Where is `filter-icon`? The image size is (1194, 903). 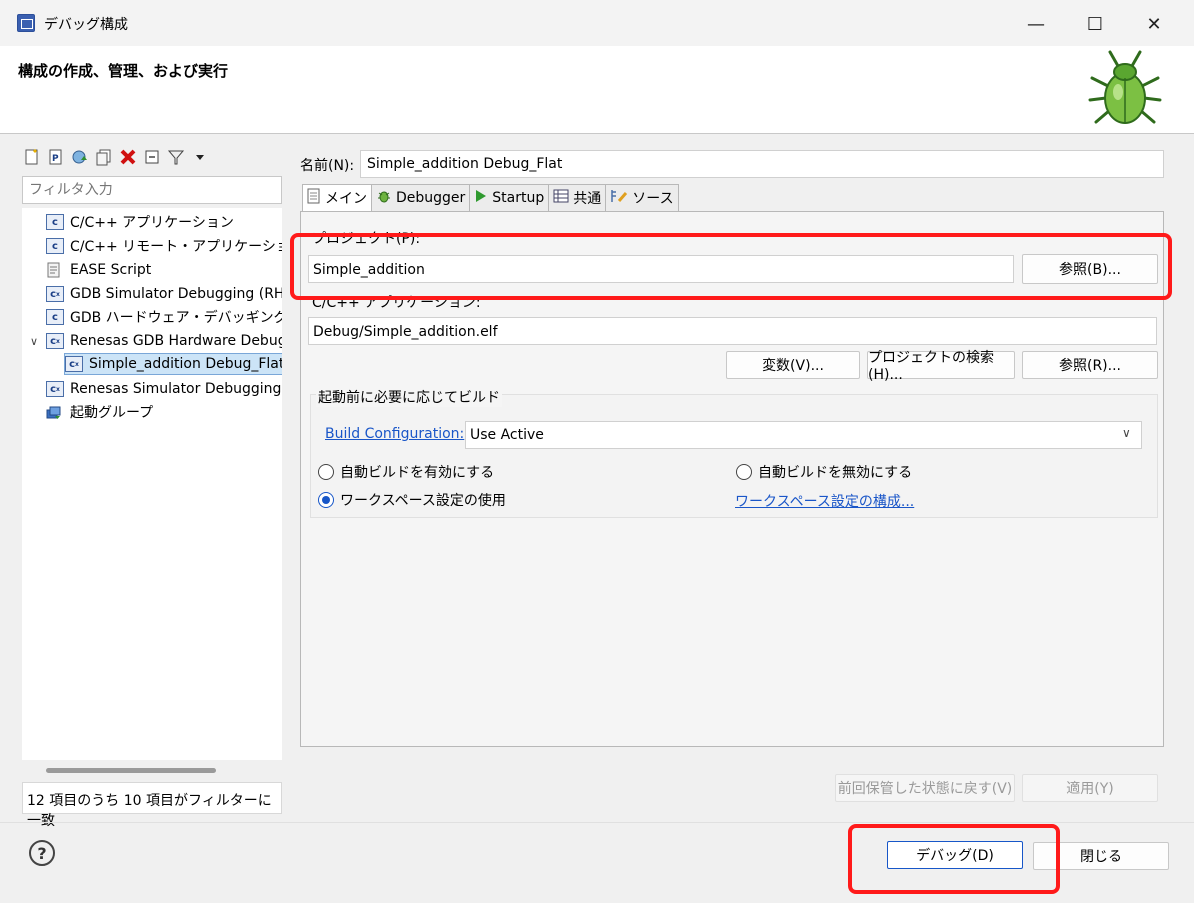
filter-icon is located at coordinates (176, 157).